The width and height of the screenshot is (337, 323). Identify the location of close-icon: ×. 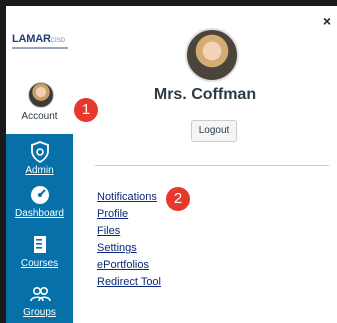
(327, 21).